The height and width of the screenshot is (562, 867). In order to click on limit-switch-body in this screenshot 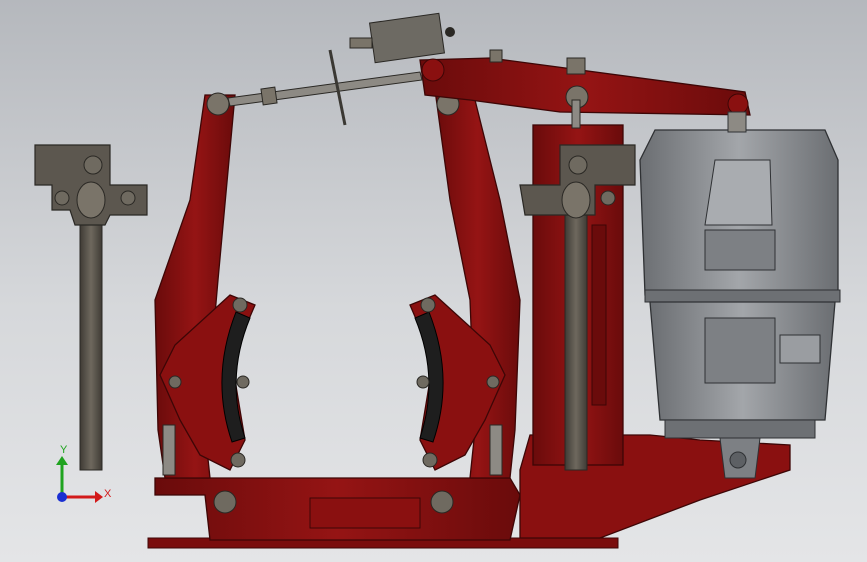, I will do `click(407, 38)`.